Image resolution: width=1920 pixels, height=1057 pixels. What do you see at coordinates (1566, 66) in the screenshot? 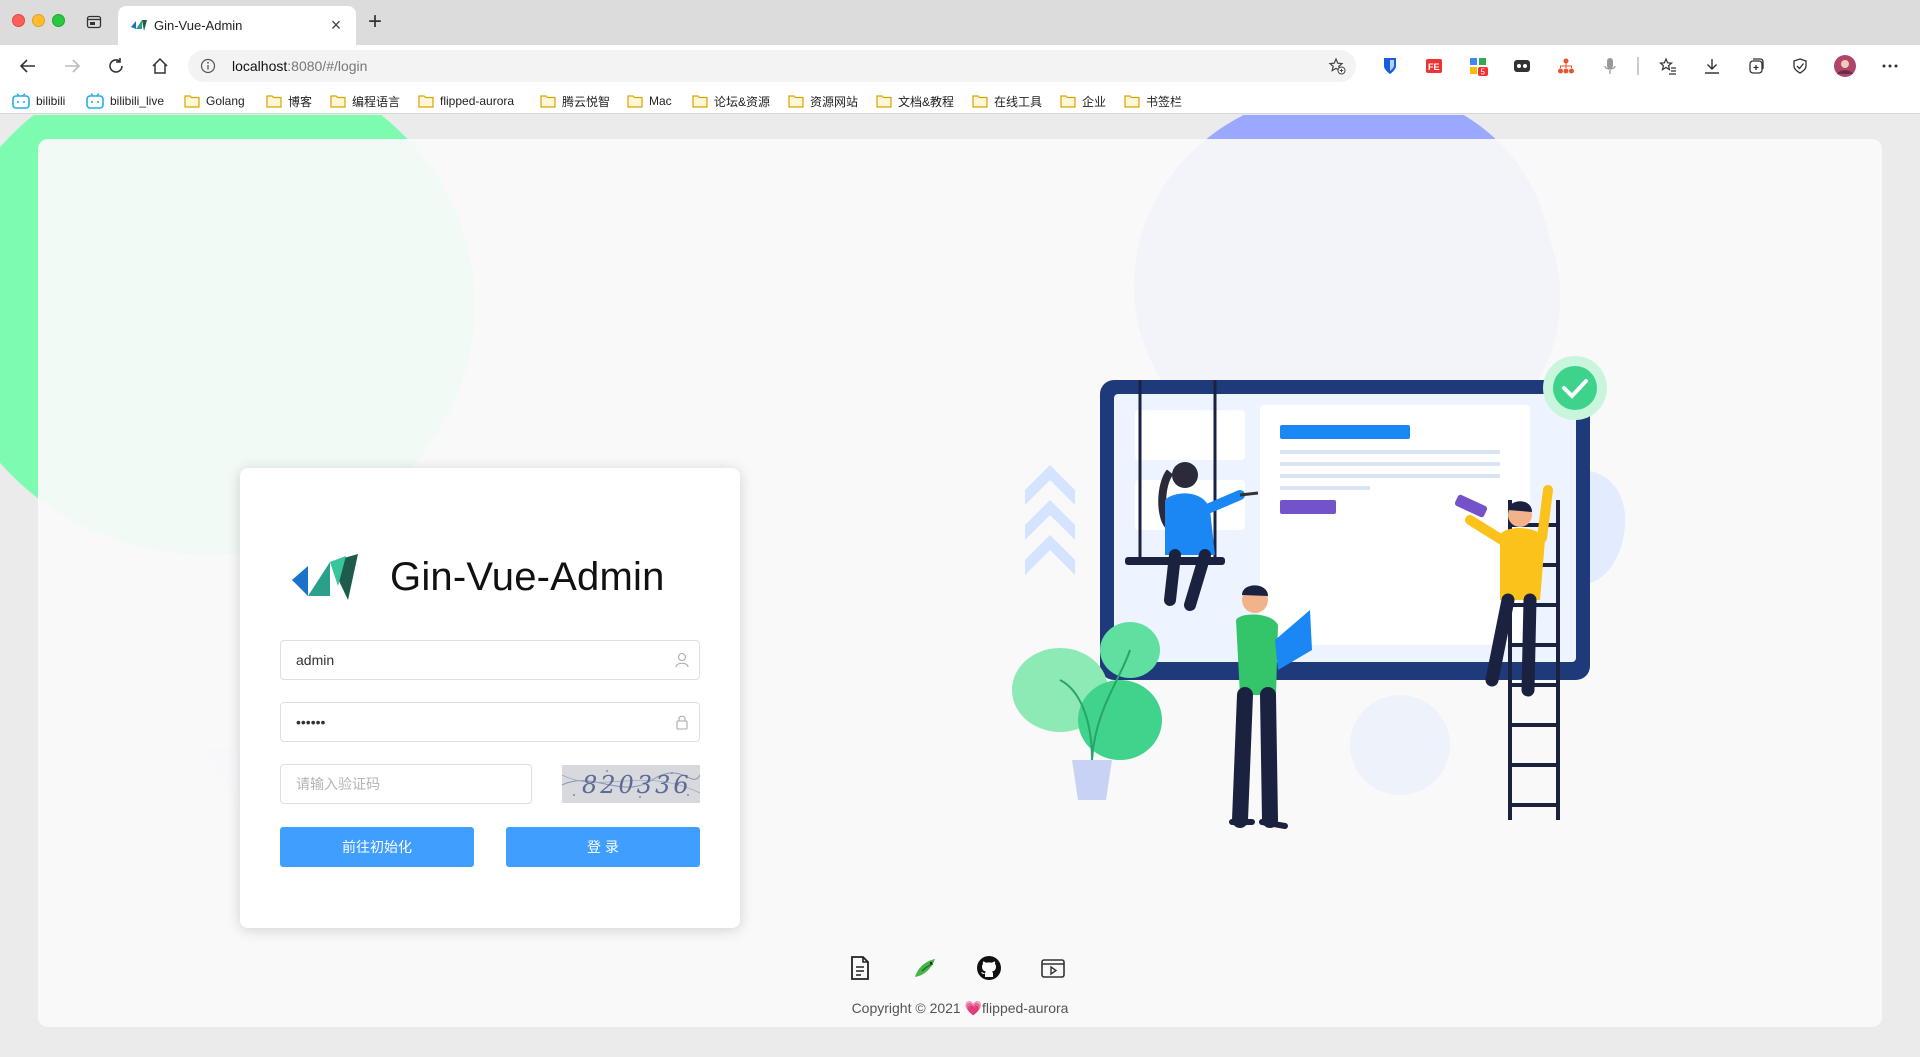
I see `sitemap-extension-icon` at bounding box center [1566, 66].